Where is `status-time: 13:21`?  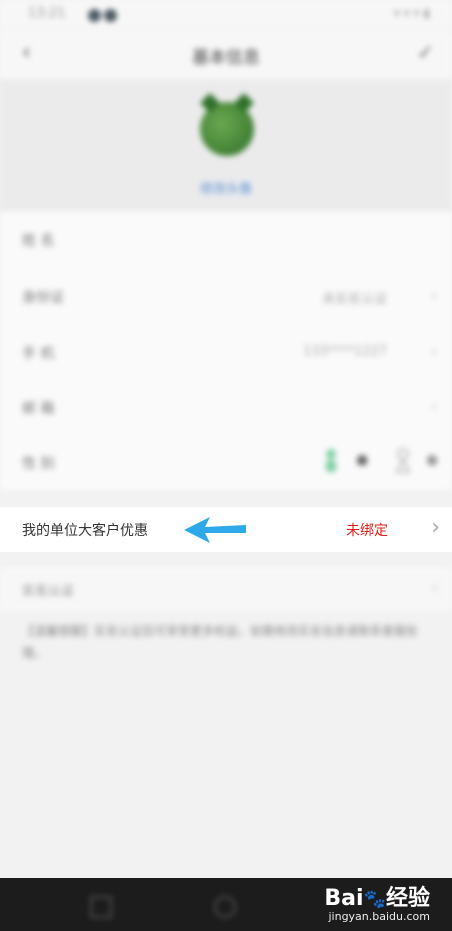
status-time: 13:21 is located at coordinates (47, 13).